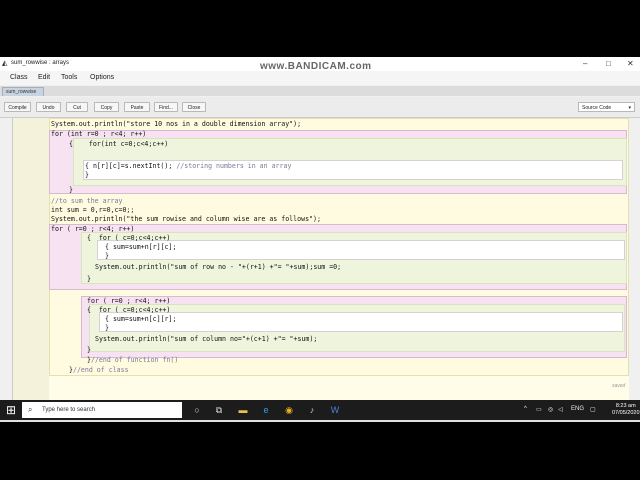  What do you see at coordinates (619, 386) in the screenshot?
I see `saved-status: saved` at bounding box center [619, 386].